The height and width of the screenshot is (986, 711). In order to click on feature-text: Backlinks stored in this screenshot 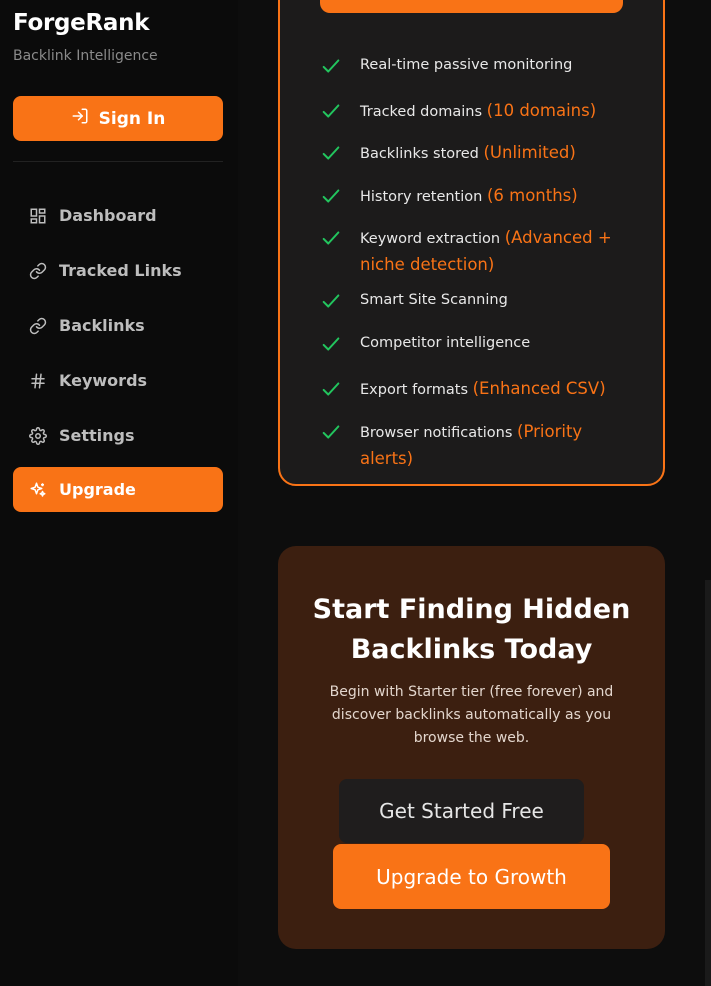, I will do `click(419, 154)`.